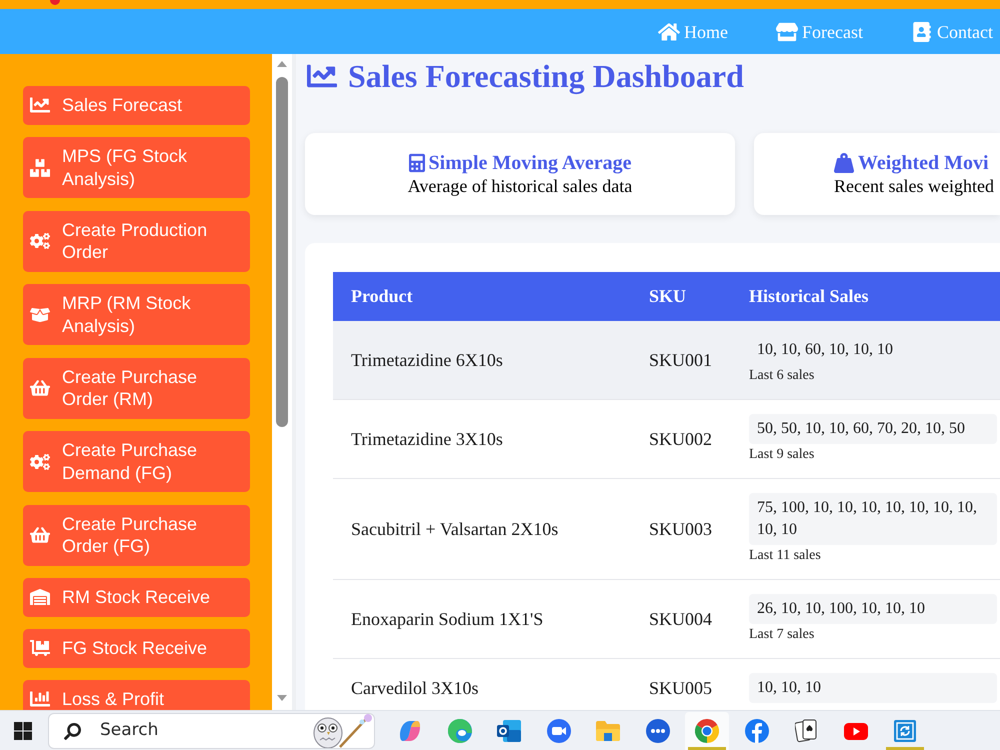 The height and width of the screenshot is (750, 1000). What do you see at coordinates (667, 296) in the screenshot?
I see `column-header: SKU` at bounding box center [667, 296].